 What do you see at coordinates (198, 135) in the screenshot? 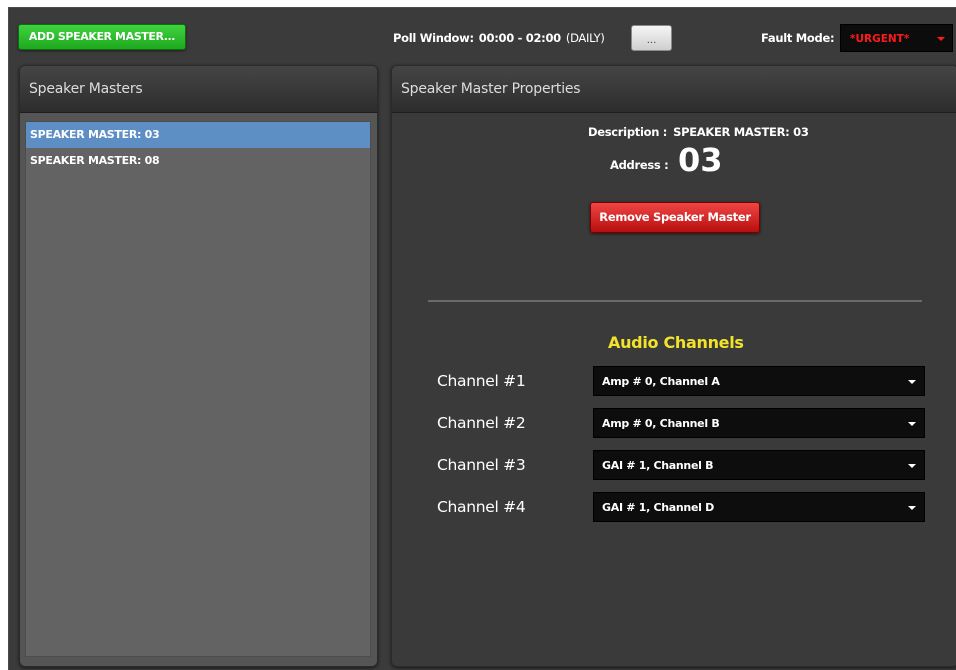
I see `list-item-speaker-master-03: SPEAKER MASTER: 03` at bounding box center [198, 135].